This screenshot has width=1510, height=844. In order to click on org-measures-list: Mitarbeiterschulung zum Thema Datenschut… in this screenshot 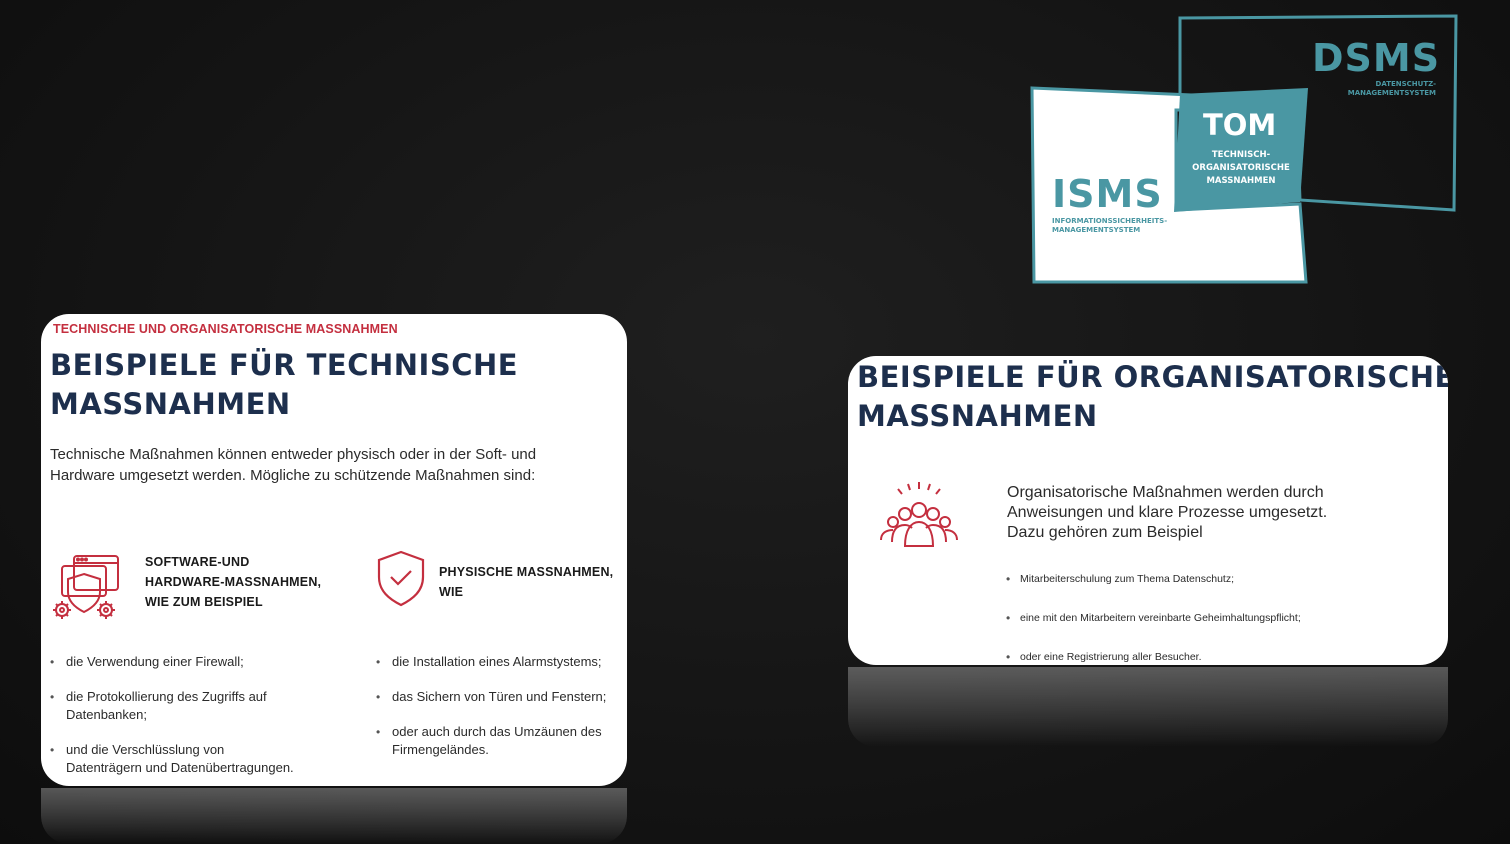, I will do `click(1153, 617)`.